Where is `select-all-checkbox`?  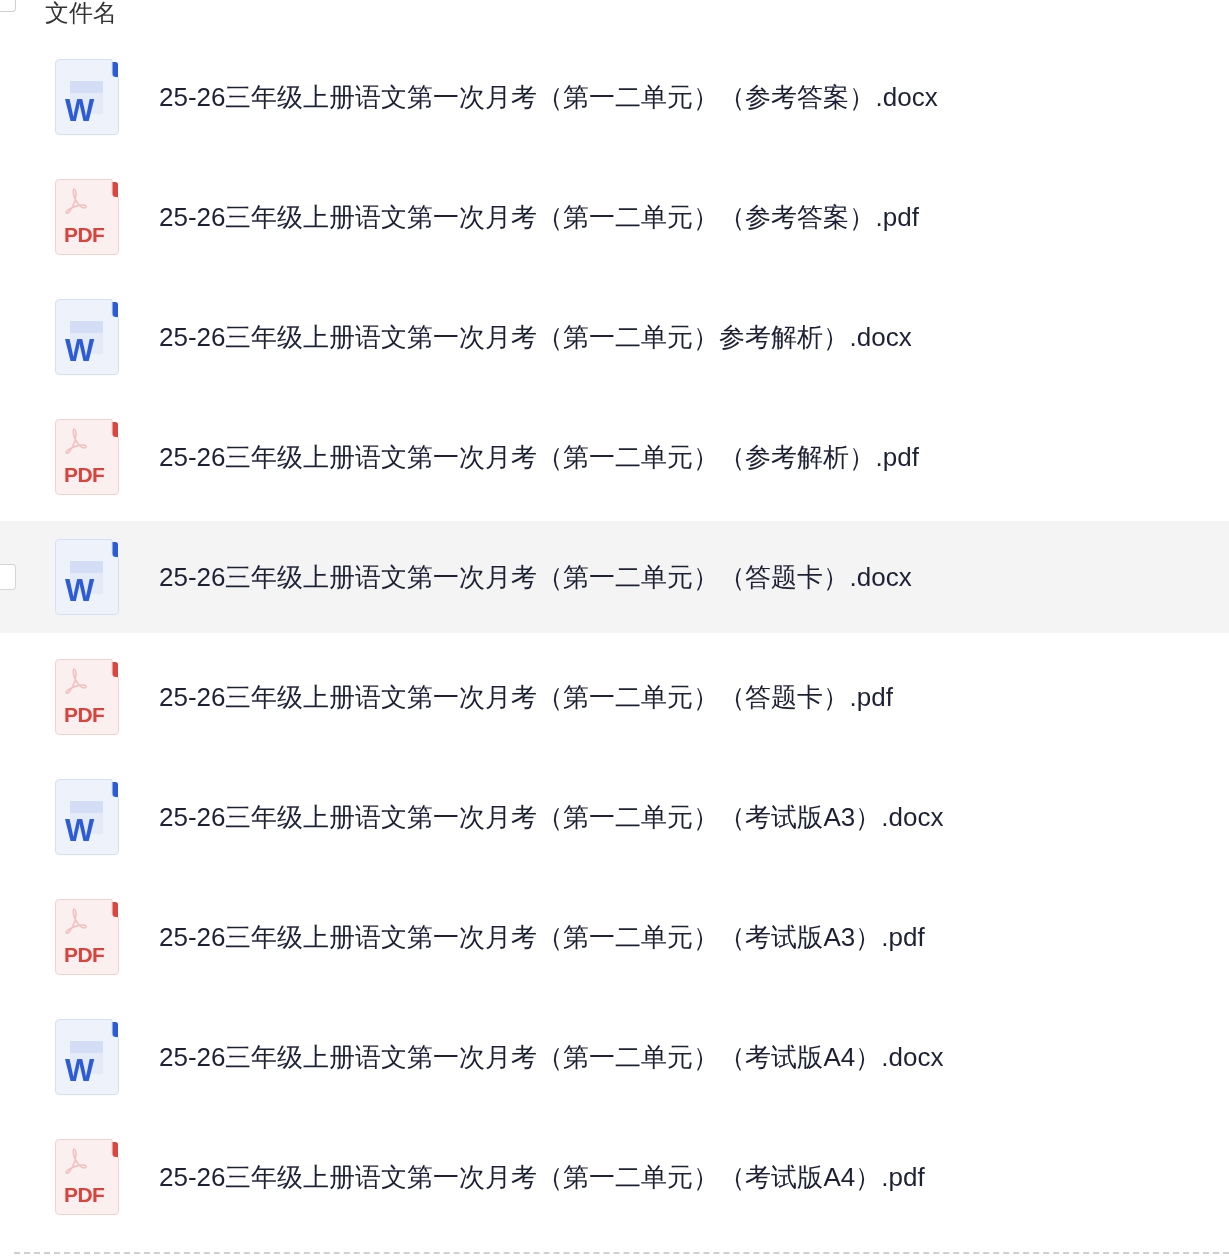
select-all-checkbox is located at coordinates (8, 6).